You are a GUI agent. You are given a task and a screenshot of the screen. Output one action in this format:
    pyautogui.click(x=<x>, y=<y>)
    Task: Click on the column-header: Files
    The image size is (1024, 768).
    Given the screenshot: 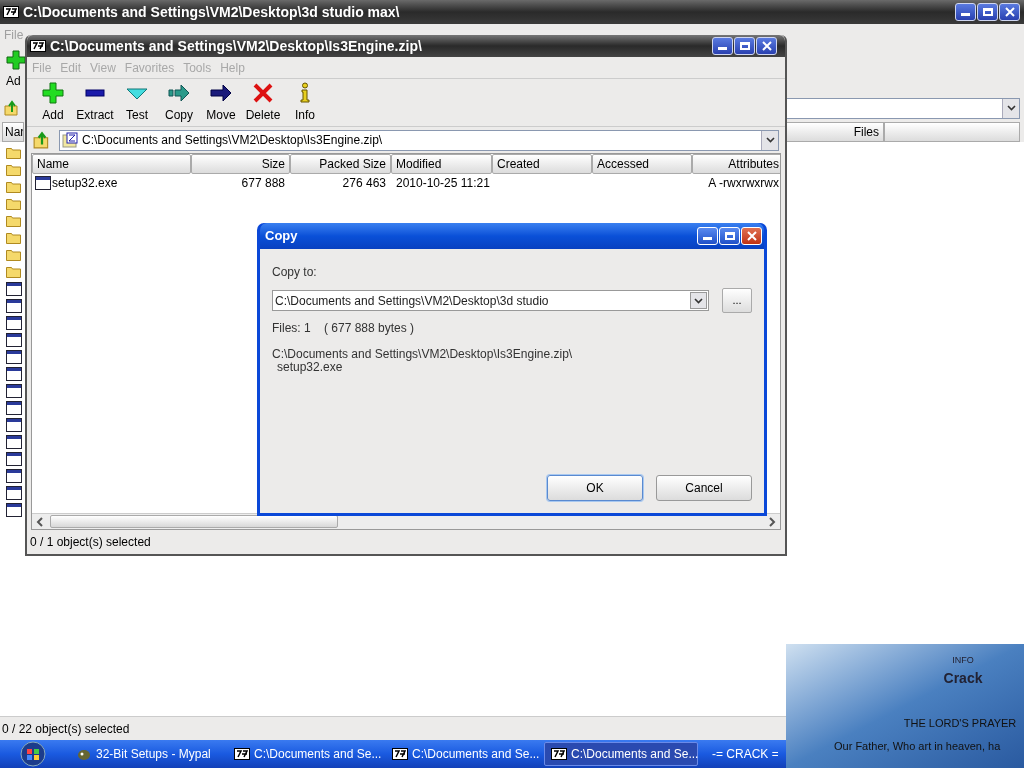 What is the action you would take?
    pyautogui.click(x=835, y=132)
    